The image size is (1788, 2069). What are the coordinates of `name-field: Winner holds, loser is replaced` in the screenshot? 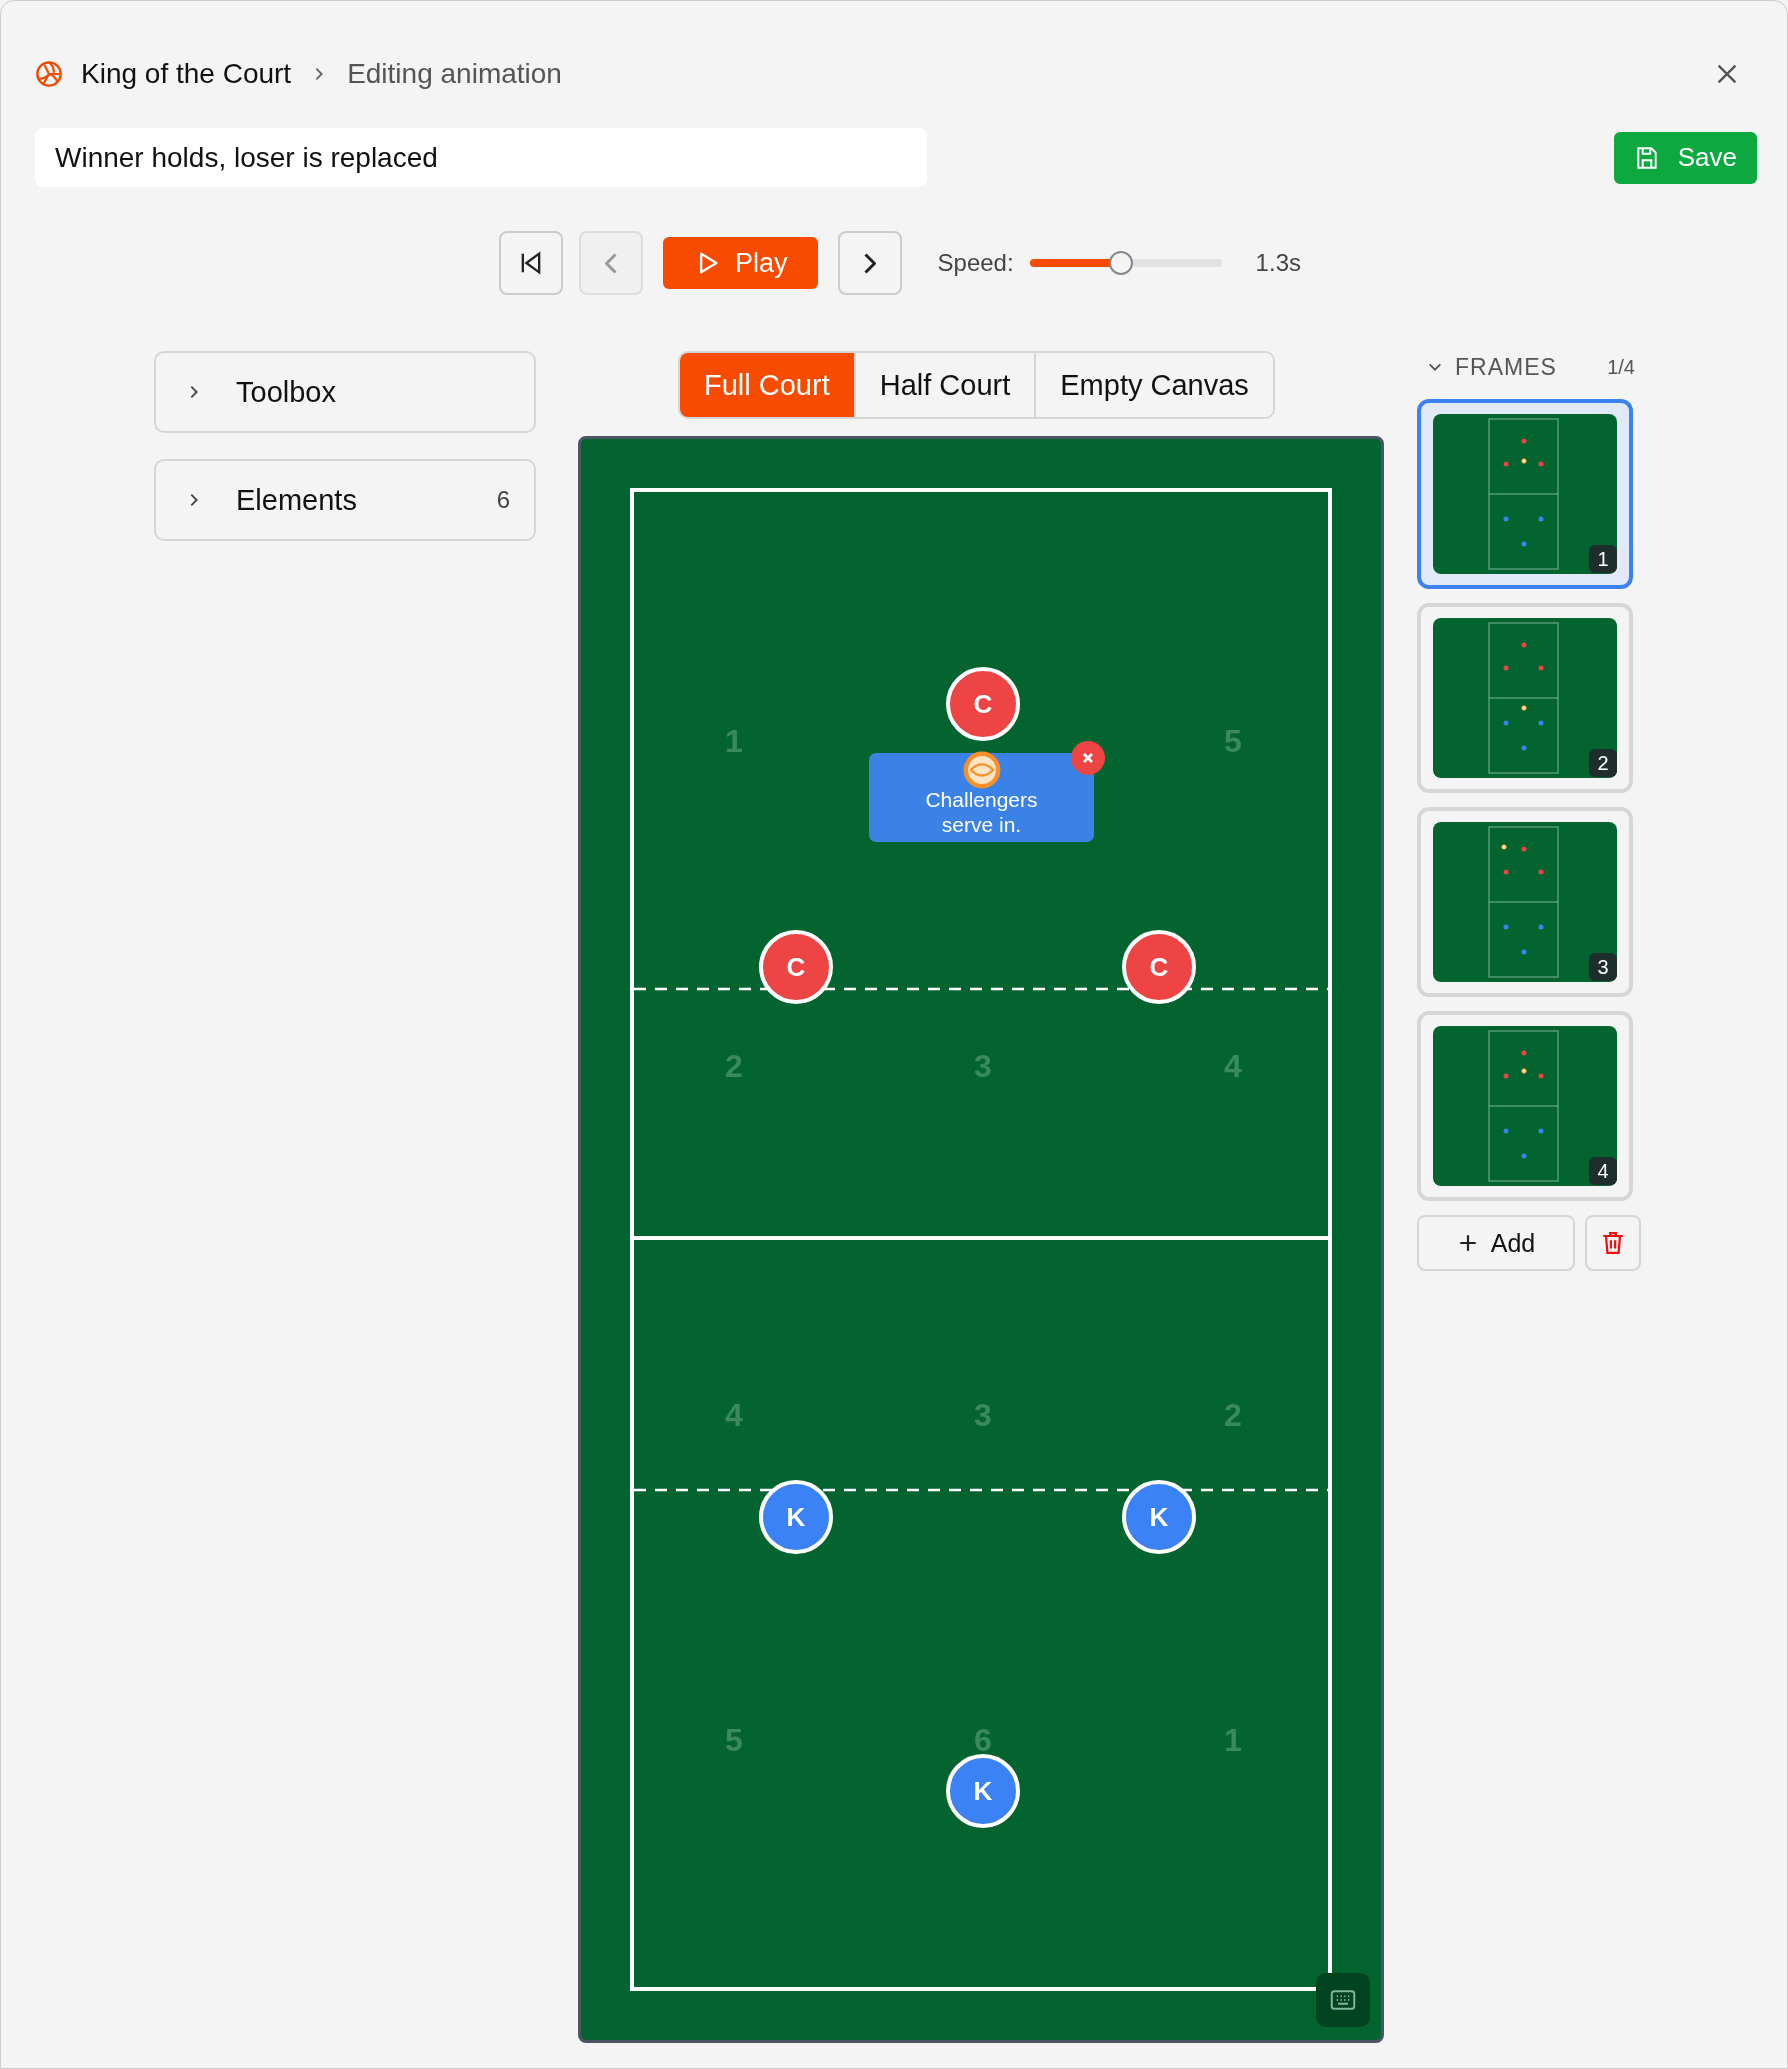 It's located at (481, 157).